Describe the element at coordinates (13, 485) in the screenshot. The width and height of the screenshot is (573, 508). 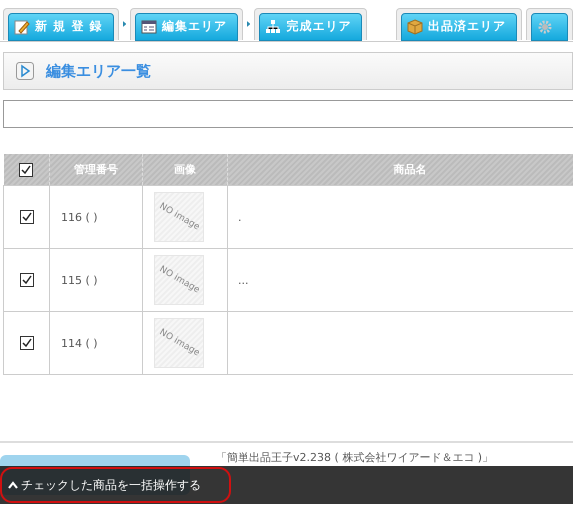
I see `chevron-up-icon` at that location.